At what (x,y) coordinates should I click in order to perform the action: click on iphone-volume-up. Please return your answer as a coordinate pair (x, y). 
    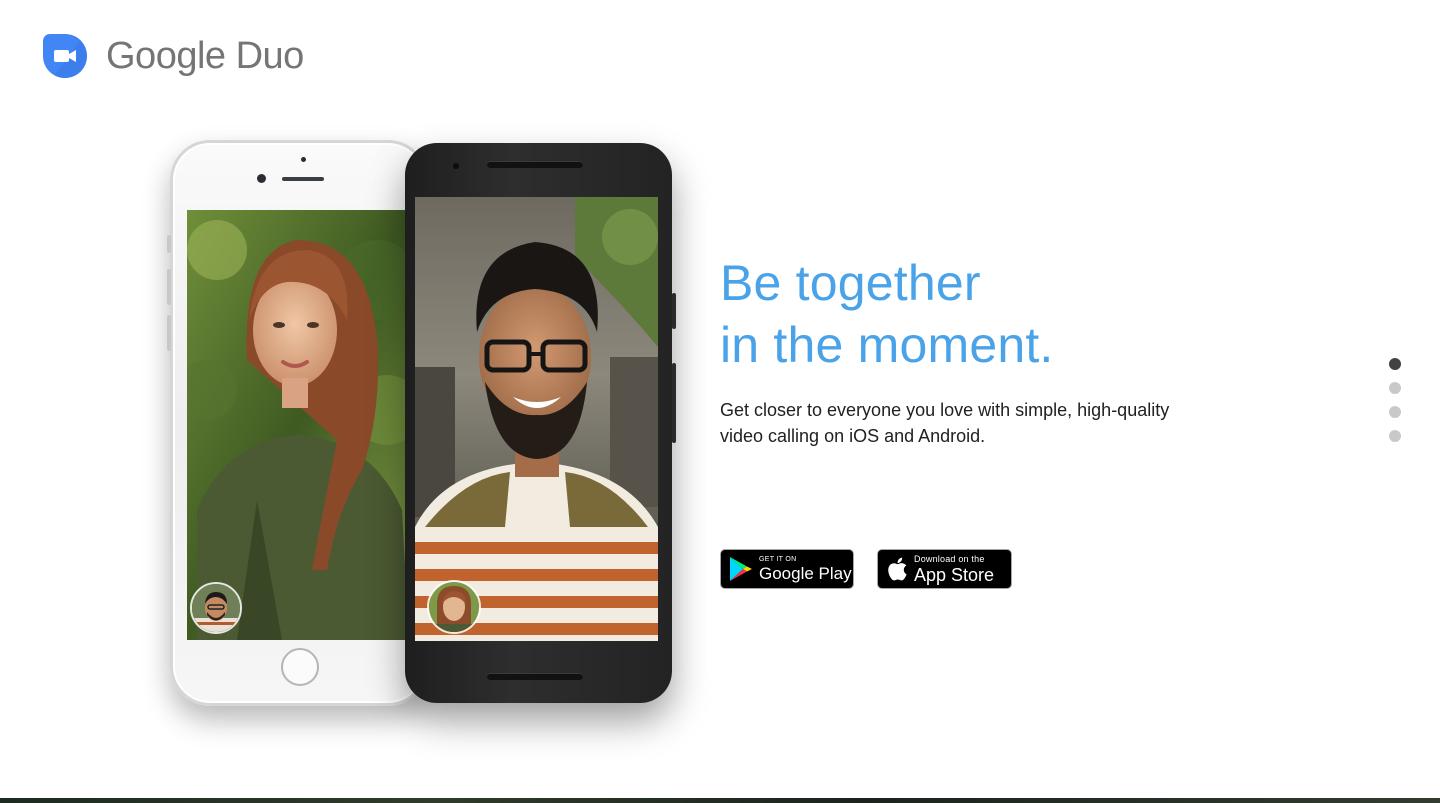
    Looking at the image, I should click on (169, 287).